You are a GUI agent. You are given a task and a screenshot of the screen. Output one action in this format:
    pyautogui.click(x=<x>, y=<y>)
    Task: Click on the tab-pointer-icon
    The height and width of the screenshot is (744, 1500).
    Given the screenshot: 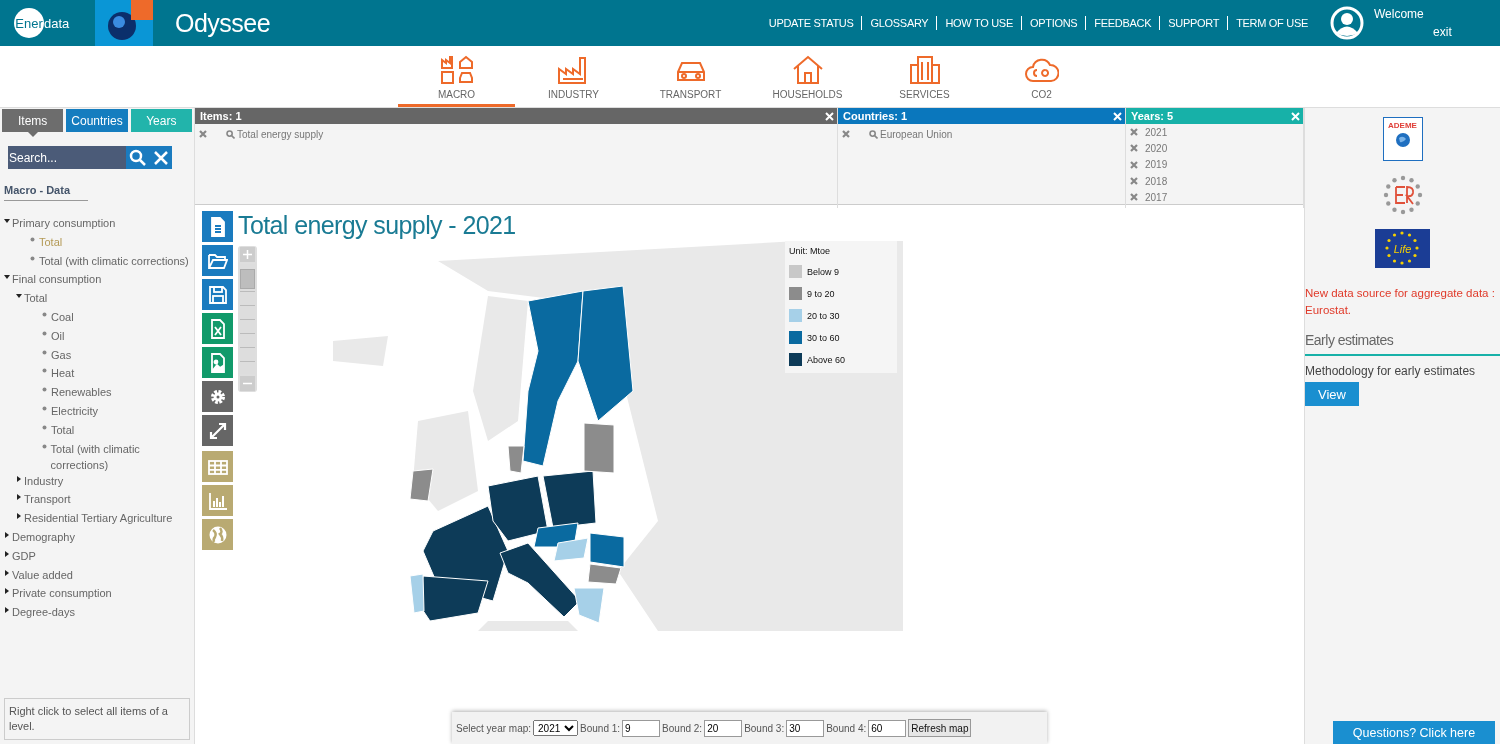 What is the action you would take?
    pyautogui.click(x=33, y=134)
    